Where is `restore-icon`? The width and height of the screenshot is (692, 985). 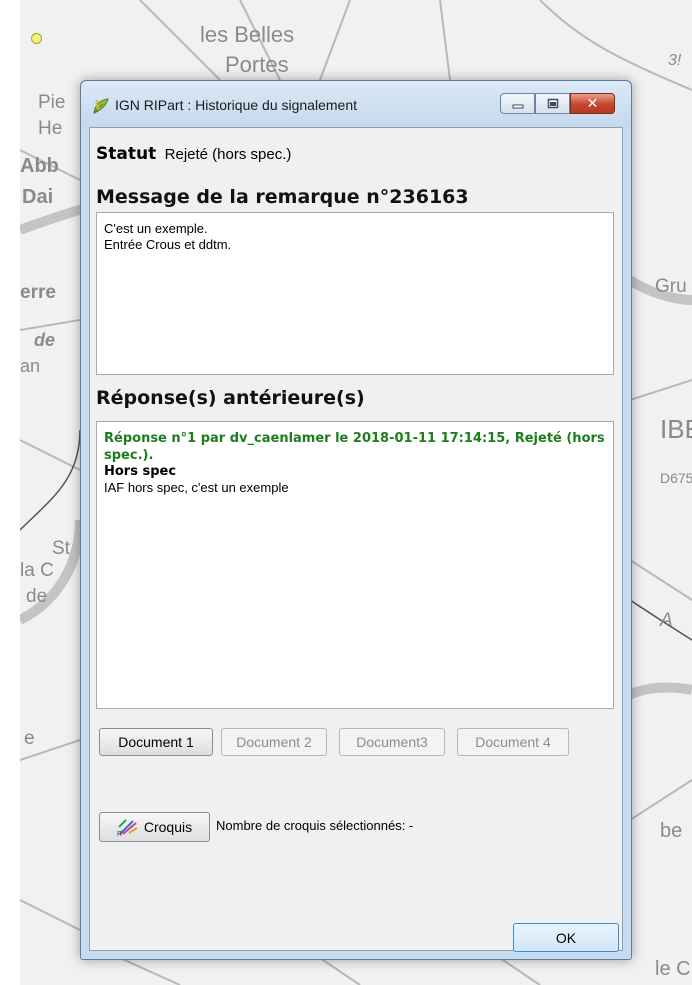
restore-icon is located at coordinates (552, 103).